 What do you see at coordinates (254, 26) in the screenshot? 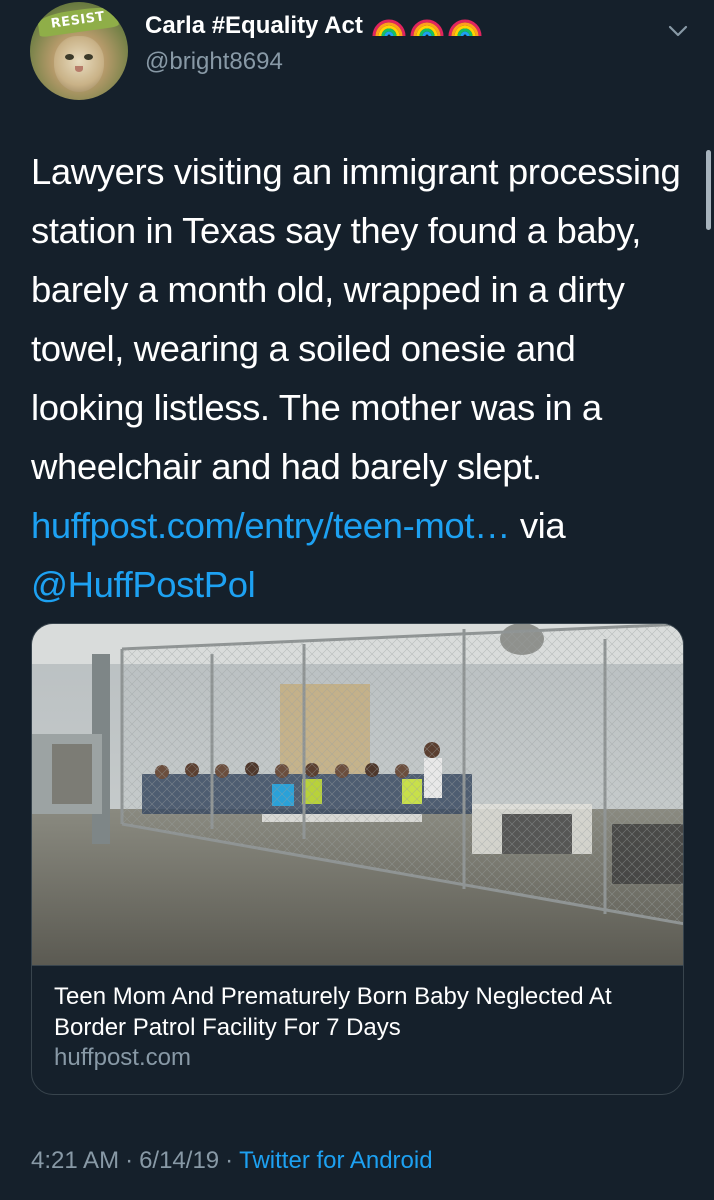
I see `display-name: Carla #Equality Act` at bounding box center [254, 26].